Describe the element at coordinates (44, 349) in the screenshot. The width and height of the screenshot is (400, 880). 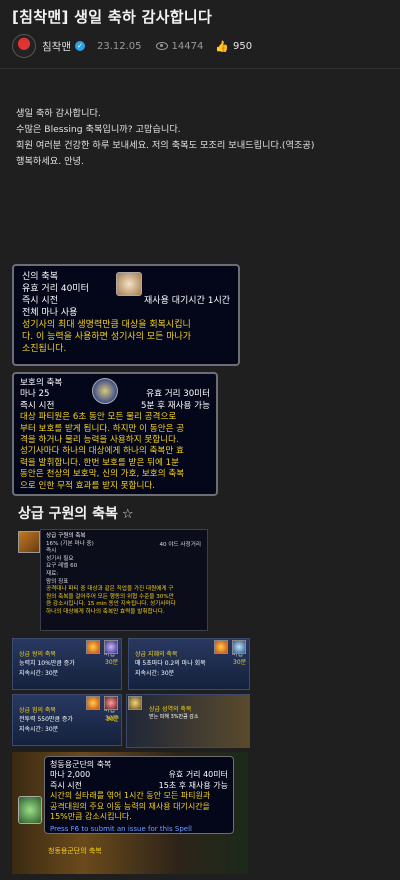
I see `spell-desc: 소진됩니다.` at that location.